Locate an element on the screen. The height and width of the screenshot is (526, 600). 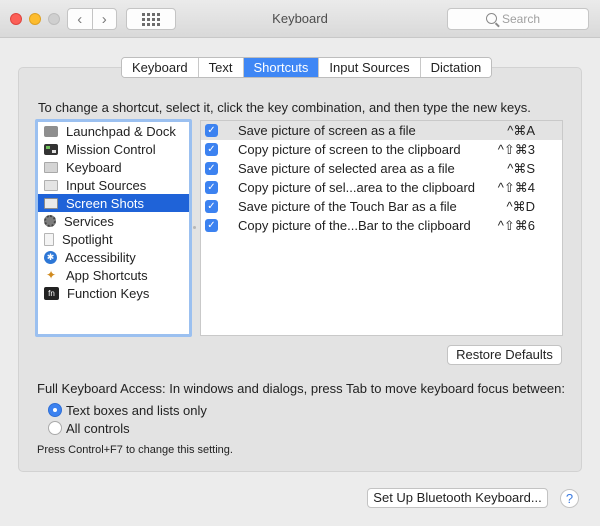
search-icon is located at coordinates (491, 18).